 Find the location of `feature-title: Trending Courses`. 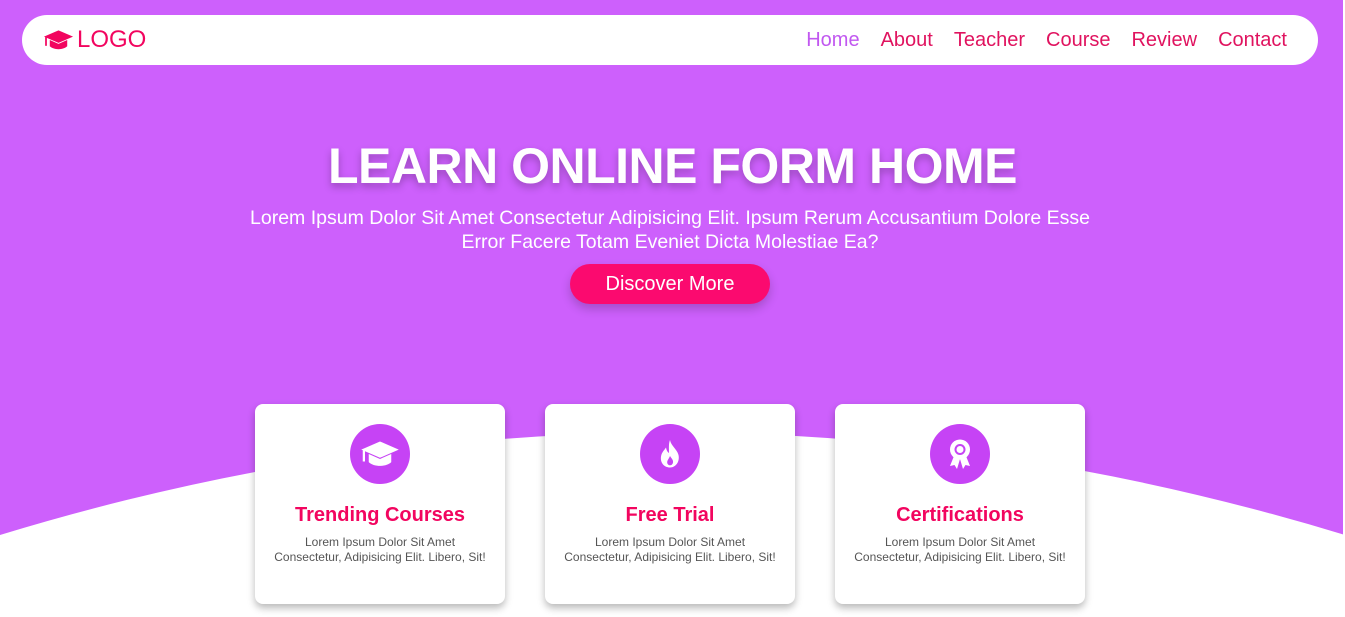

feature-title: Trending Courses is located at coordinates (380, 515).